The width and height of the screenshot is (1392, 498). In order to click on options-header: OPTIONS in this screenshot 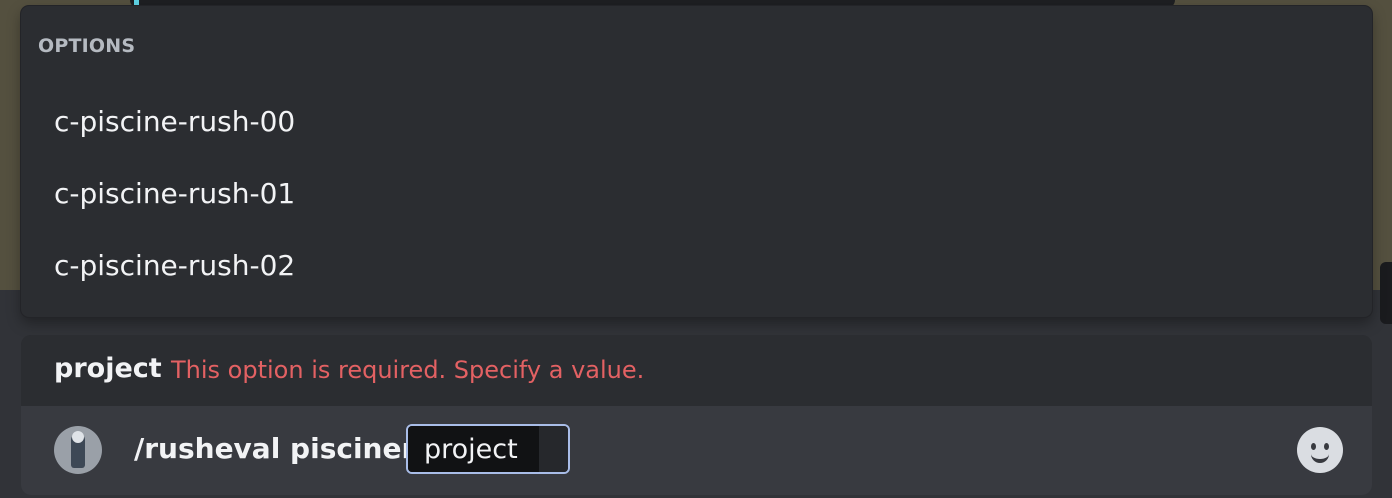, I will do `click(87, 46)`.